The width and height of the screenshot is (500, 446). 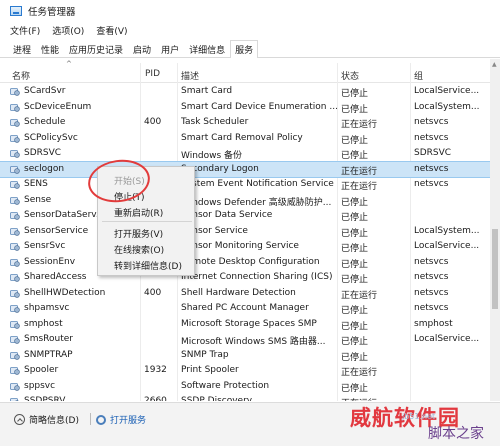 I want to click on vertical-scrollbar: ▲, so click(x=495, y=230).